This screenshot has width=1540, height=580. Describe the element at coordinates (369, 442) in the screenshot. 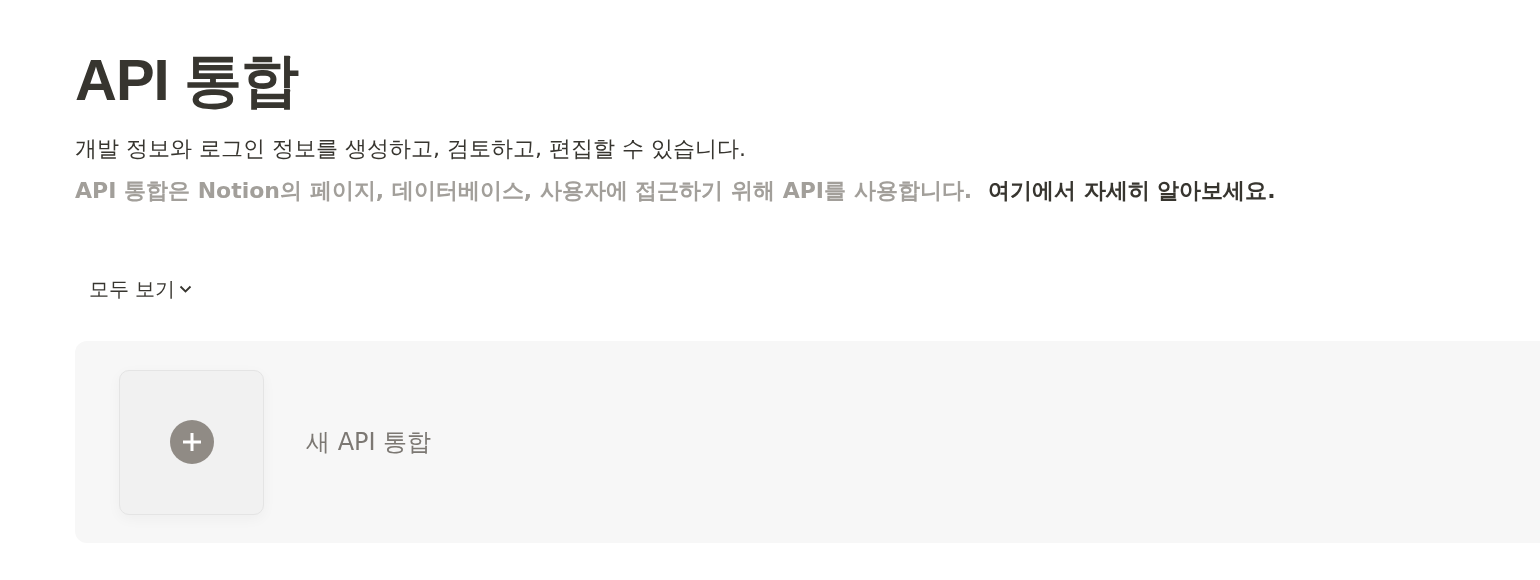

I see `new-integration-label: 새 API 통합` at that location.